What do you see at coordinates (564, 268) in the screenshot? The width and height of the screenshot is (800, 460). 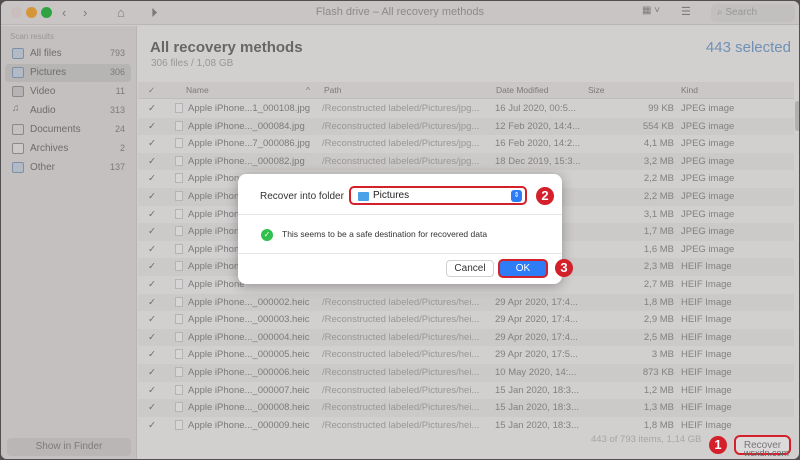 I see `annotation-badge-3: 3` at bounding box center [564, 268].